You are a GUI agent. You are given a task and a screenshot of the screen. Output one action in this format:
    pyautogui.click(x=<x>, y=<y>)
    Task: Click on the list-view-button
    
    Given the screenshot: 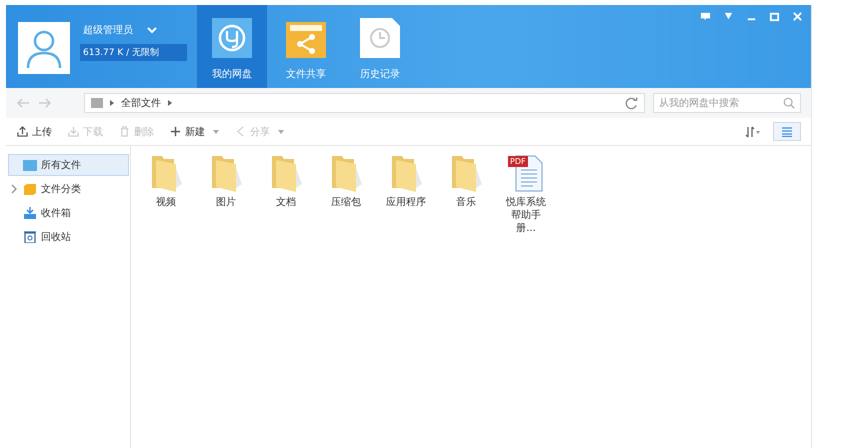 What is the action you would take?
    pyautogui.click(x=787, y=131)
    